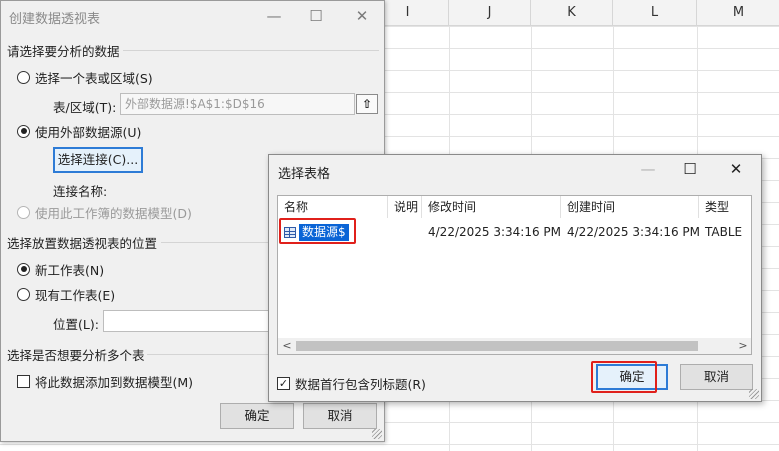  I want to click on radio-data-model: 使用此工作簿的数据模型(D), so click(104, 212).